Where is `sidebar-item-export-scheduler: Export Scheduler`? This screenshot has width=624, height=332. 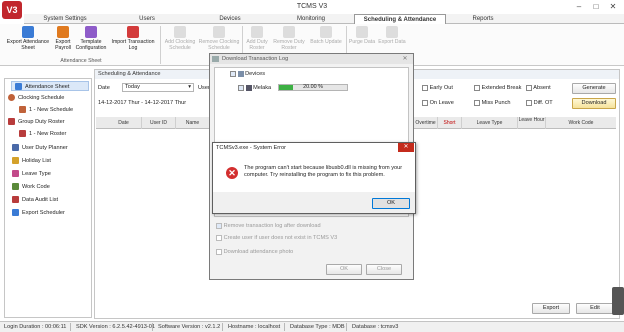
sidebar-item-export-scheduler: Export Scheduler is located at coordinates (38, 213).